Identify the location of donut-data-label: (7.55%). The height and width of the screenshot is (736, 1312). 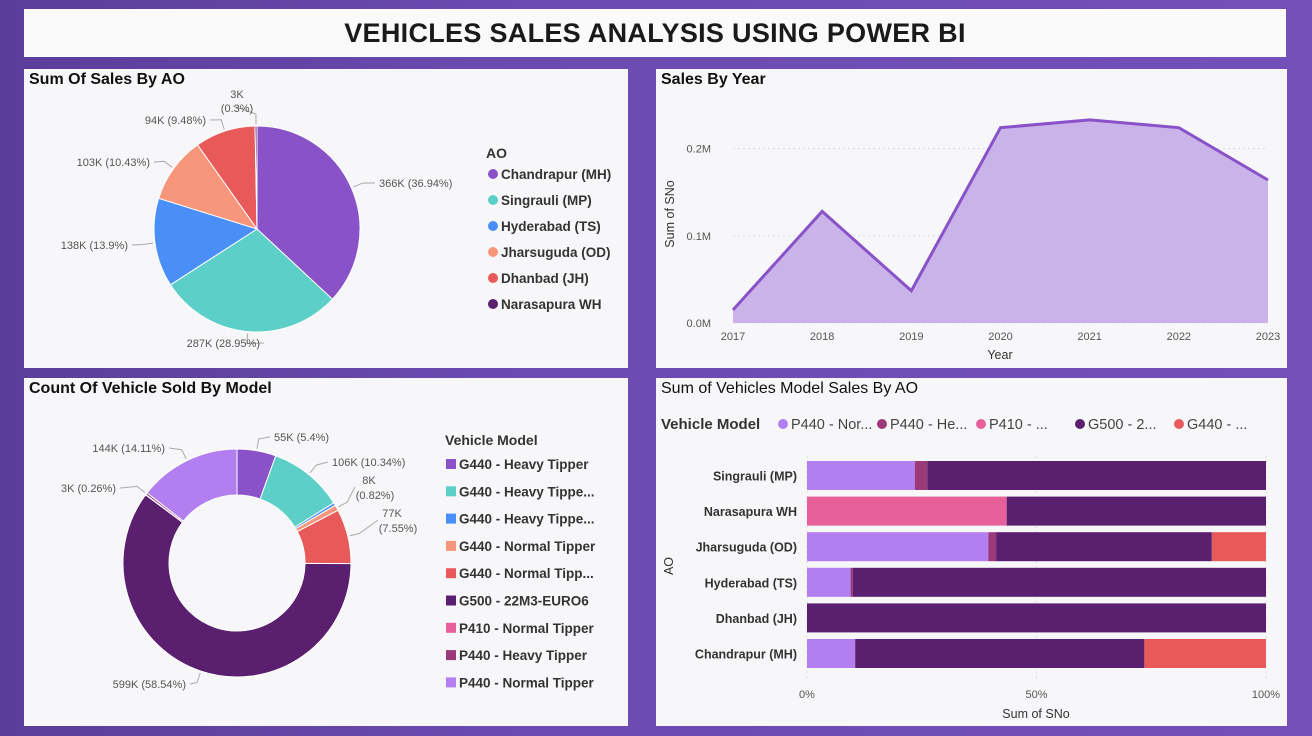
(398, 529).